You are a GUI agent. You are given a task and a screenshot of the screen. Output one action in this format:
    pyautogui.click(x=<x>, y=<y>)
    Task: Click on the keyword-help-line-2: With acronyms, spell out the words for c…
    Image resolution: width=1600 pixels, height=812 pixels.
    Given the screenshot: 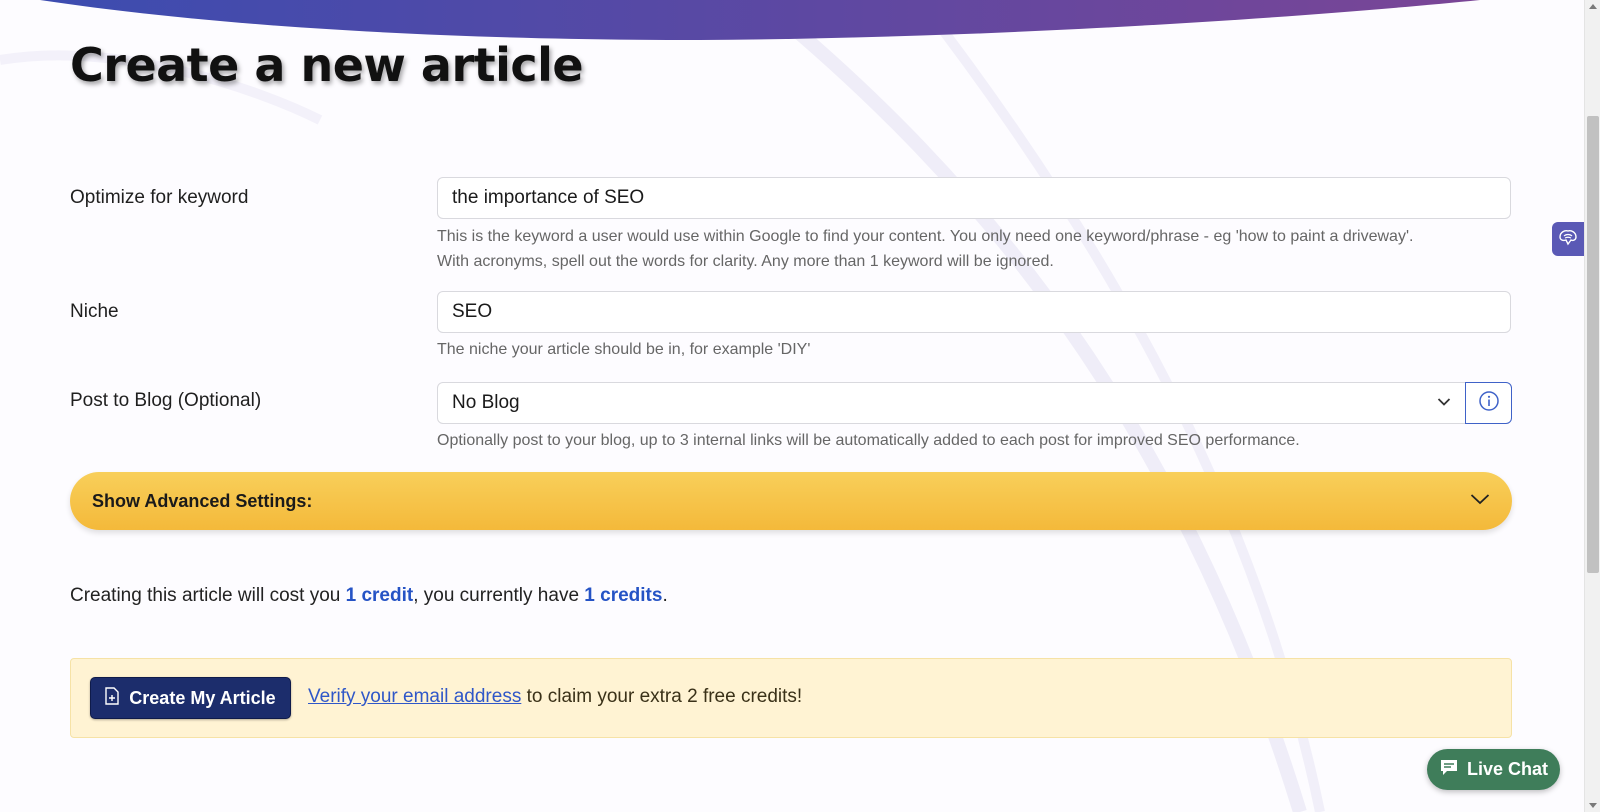 What is the action you would take?
    pyautogui.click(x=745, y=261)
    